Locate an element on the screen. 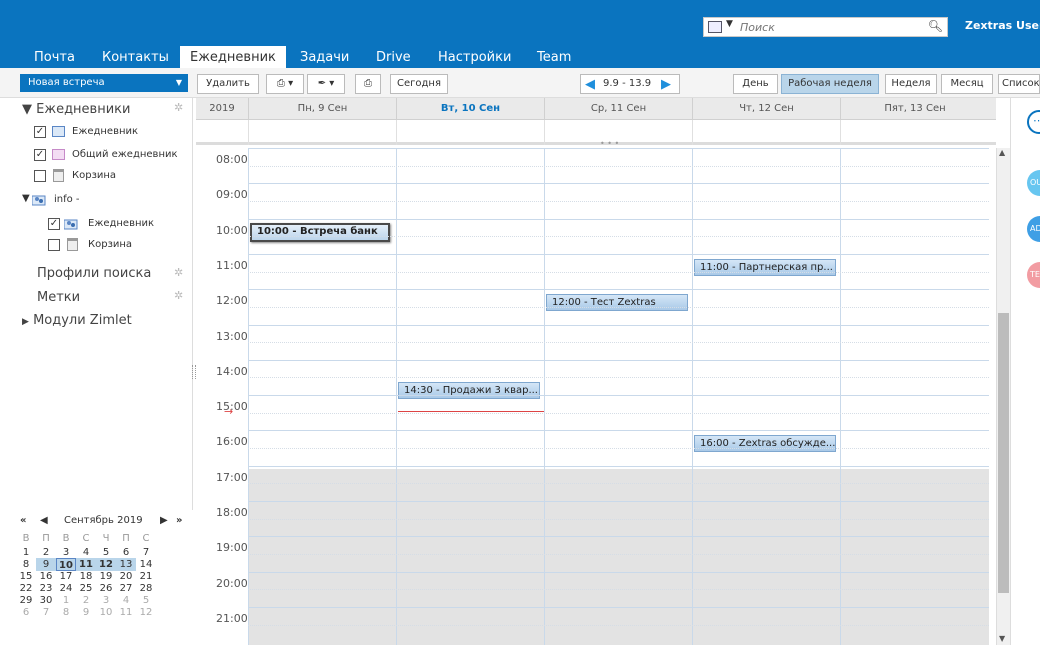 The image size is (1040, 645). mini-calendar-day: 10 is located at coordinates (106, 612).